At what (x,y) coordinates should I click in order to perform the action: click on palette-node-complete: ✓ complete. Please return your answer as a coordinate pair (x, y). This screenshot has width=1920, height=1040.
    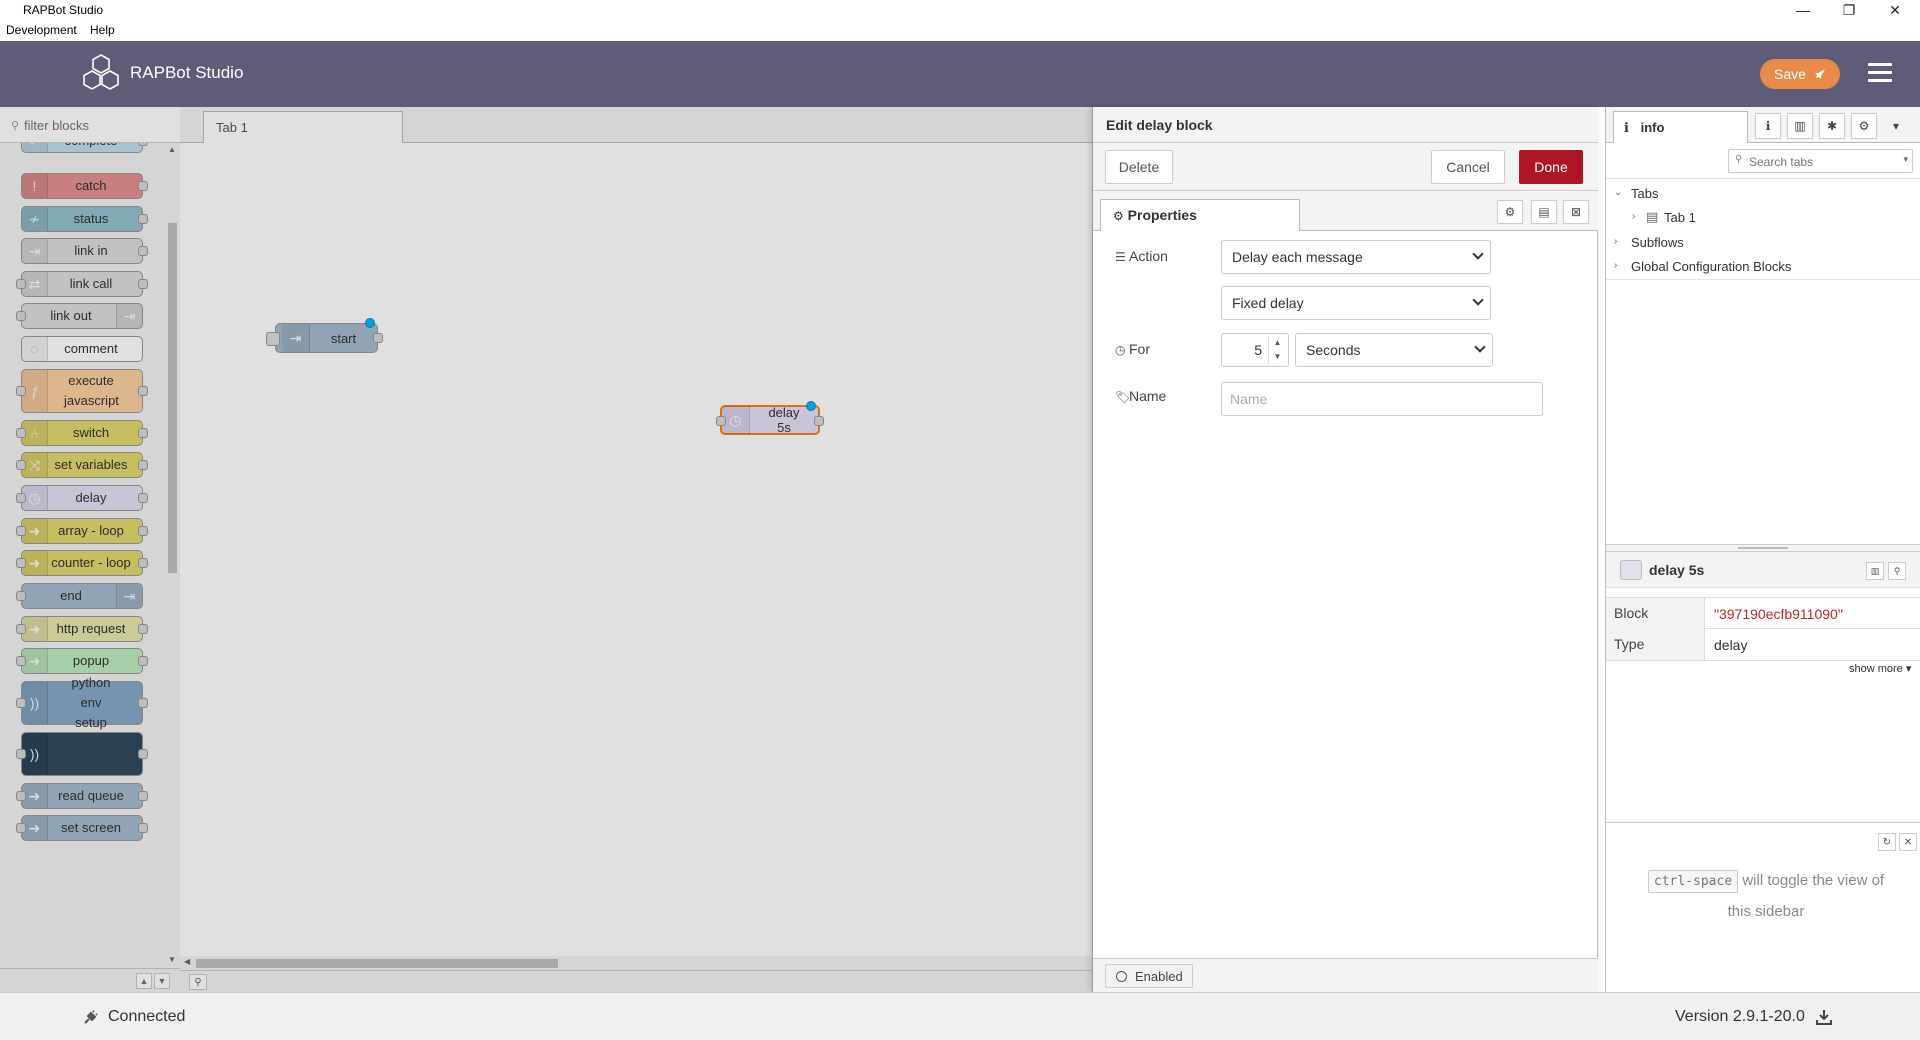
    Looking at the image, I should click on (84, 148).